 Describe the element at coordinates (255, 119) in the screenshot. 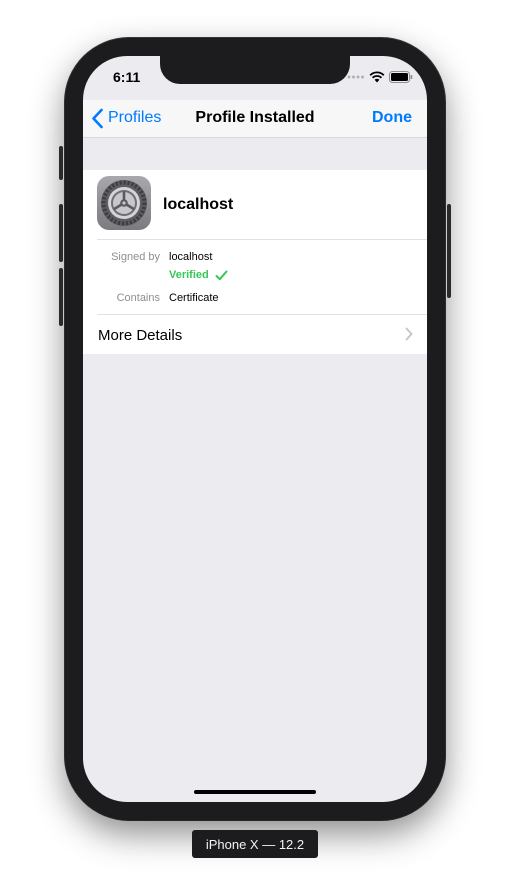

I see `navigation-bar: Profiles Profile Installed Done` at that location.